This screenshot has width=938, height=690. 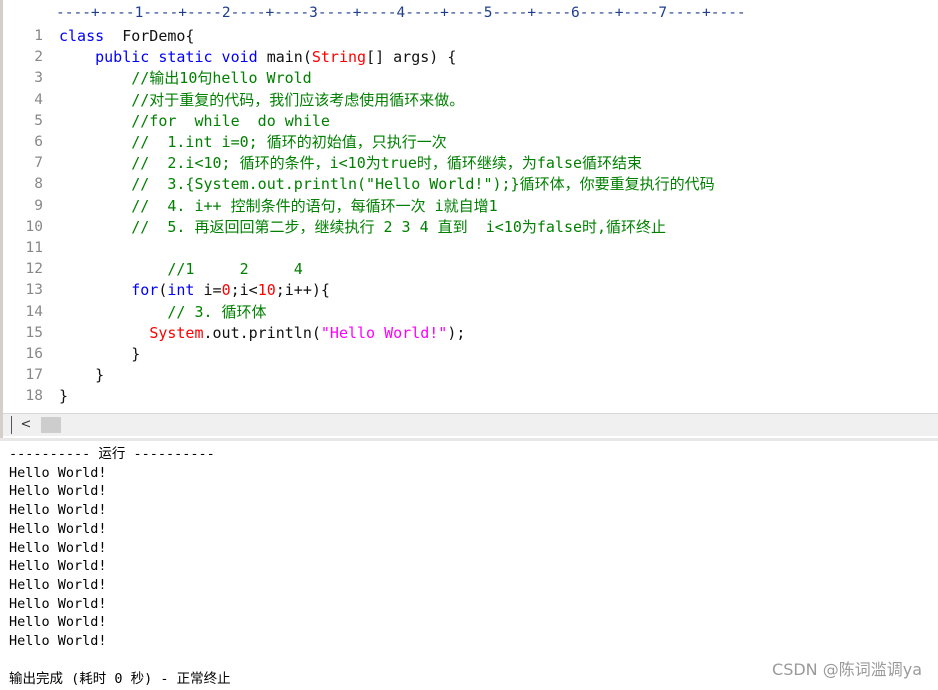 What do you see at coordinates (38, 78) in the screenshot?
I see `line-number: 3` at bounding box center [38, 78].